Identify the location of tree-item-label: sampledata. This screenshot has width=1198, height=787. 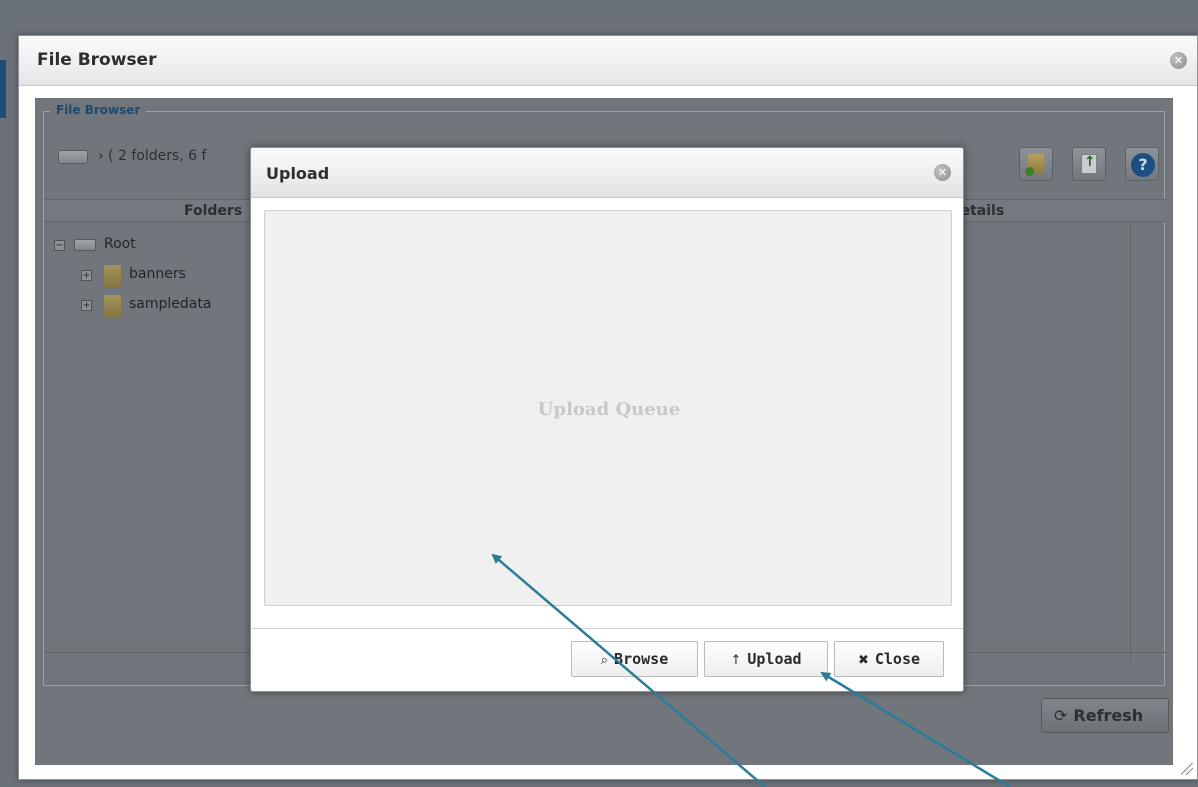
(170, 304).